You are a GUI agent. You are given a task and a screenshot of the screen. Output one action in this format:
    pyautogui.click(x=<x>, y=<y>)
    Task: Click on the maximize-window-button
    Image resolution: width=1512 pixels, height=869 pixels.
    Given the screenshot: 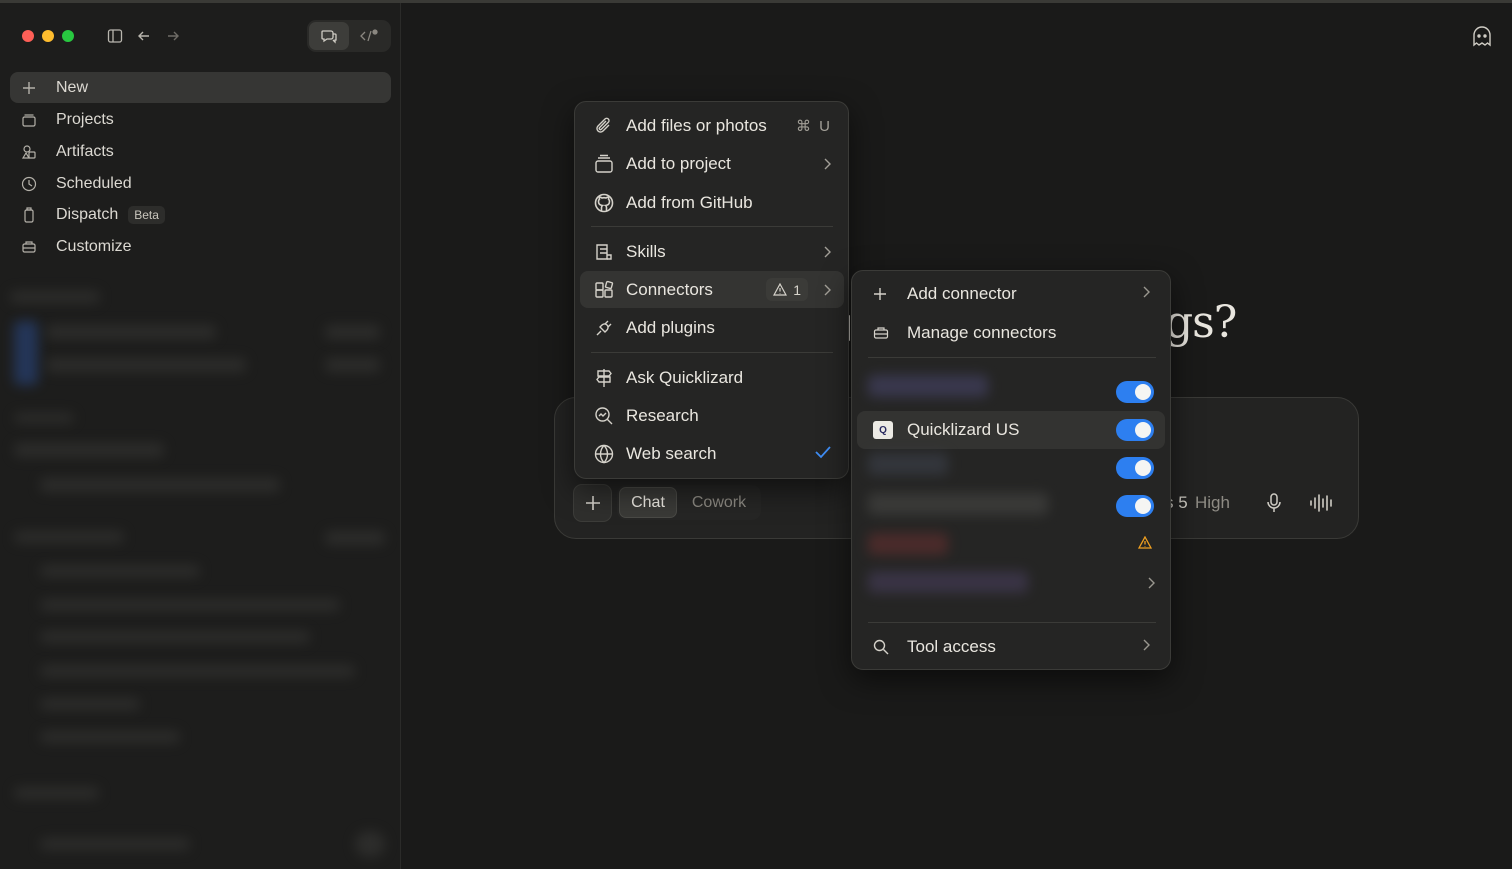 What is the action you would take?
    pyautogui.click(x=68, y=36)
    